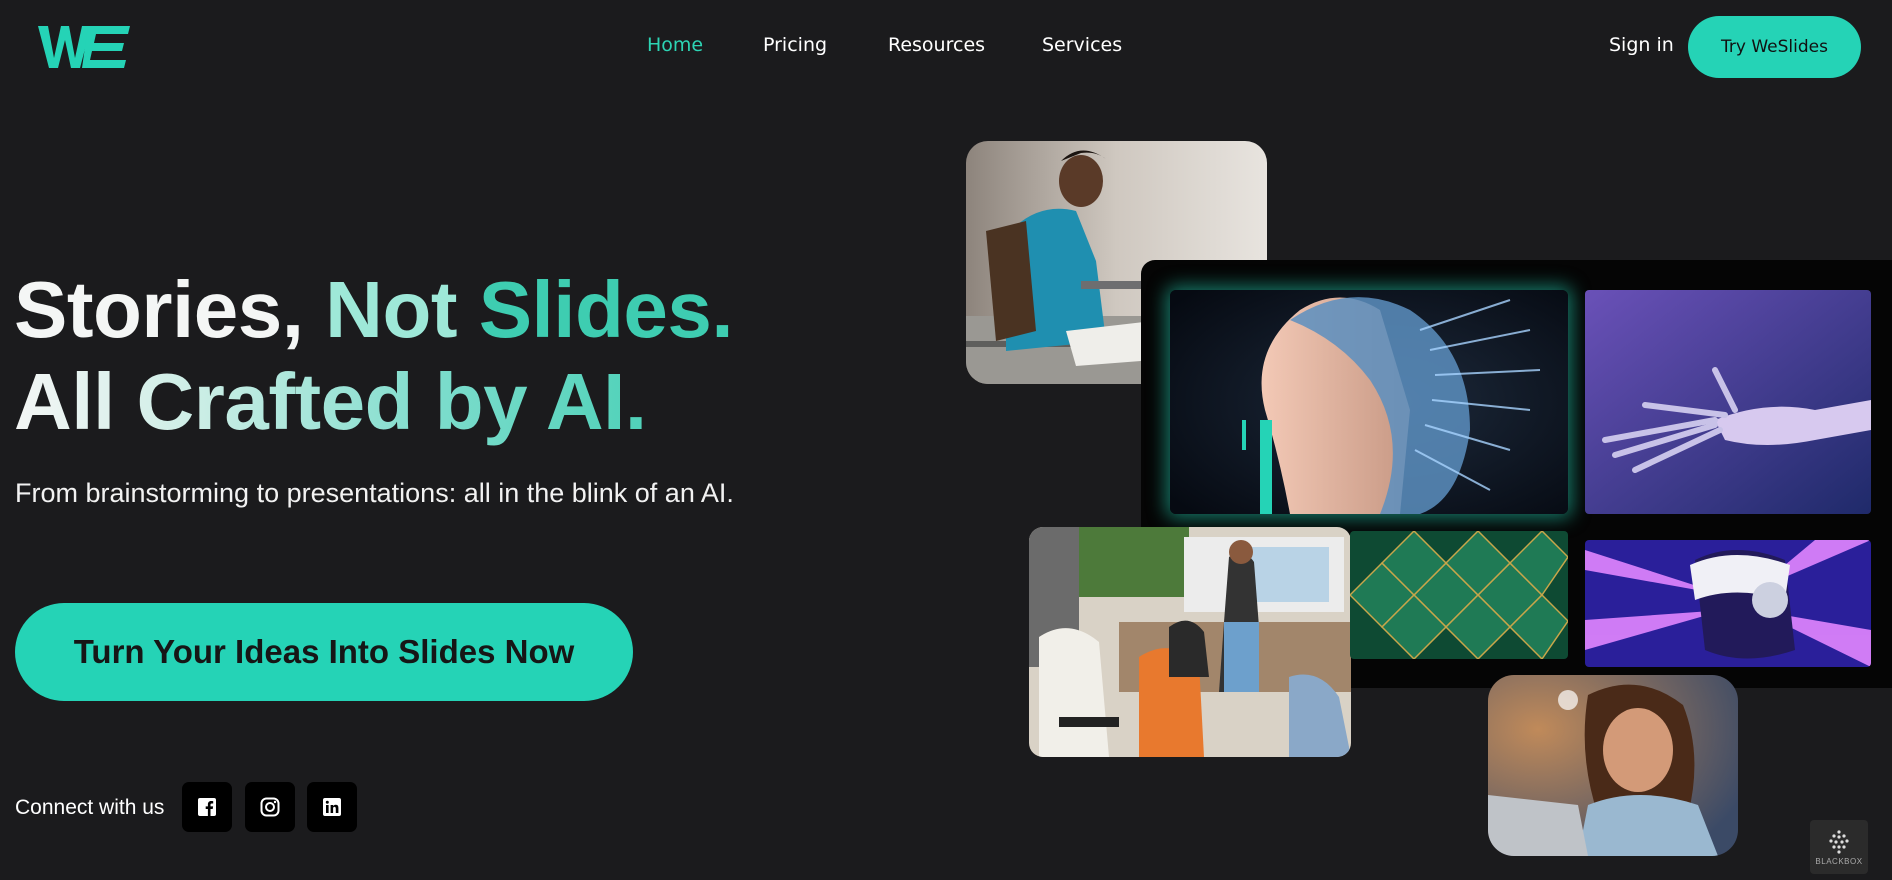 The width and height of the screenshot is (1892, 880). Describe the element at coordinates (1641, 45) in the screenshot. I see `sign-in-link: Sign in` at that location.